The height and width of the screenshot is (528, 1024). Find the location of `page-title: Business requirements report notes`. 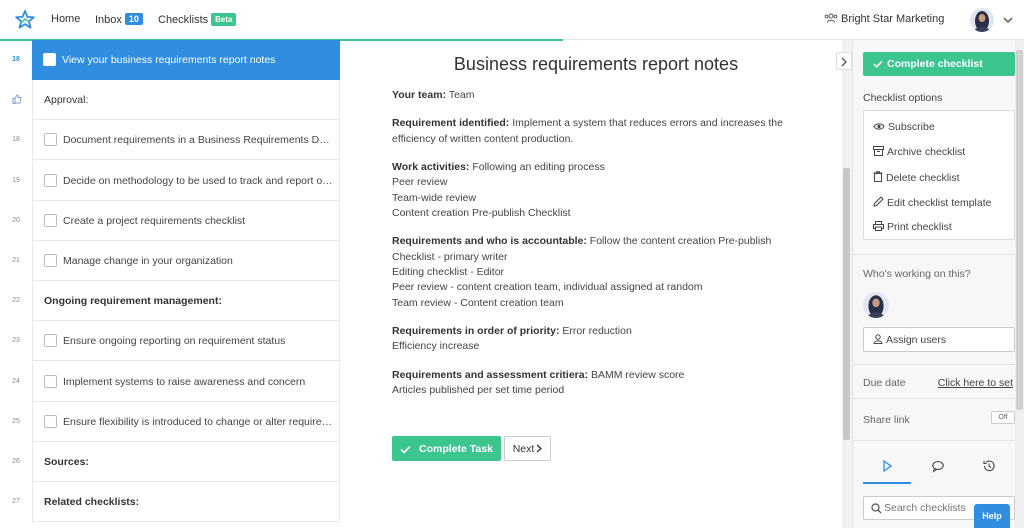

page-title: Business requirements report notes is located at coordinates (596, 64).